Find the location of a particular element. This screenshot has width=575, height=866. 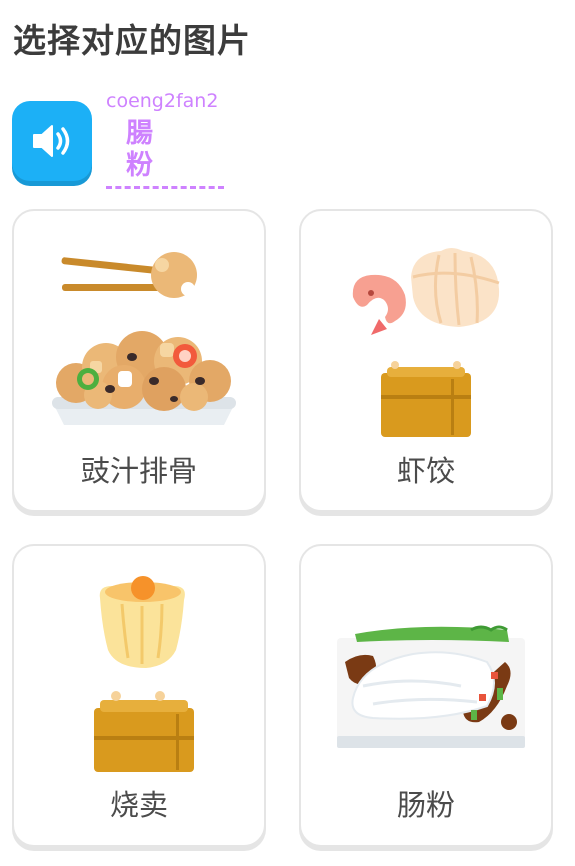

black-bean-spare-ribs-image is located at coordinates (144, 338).